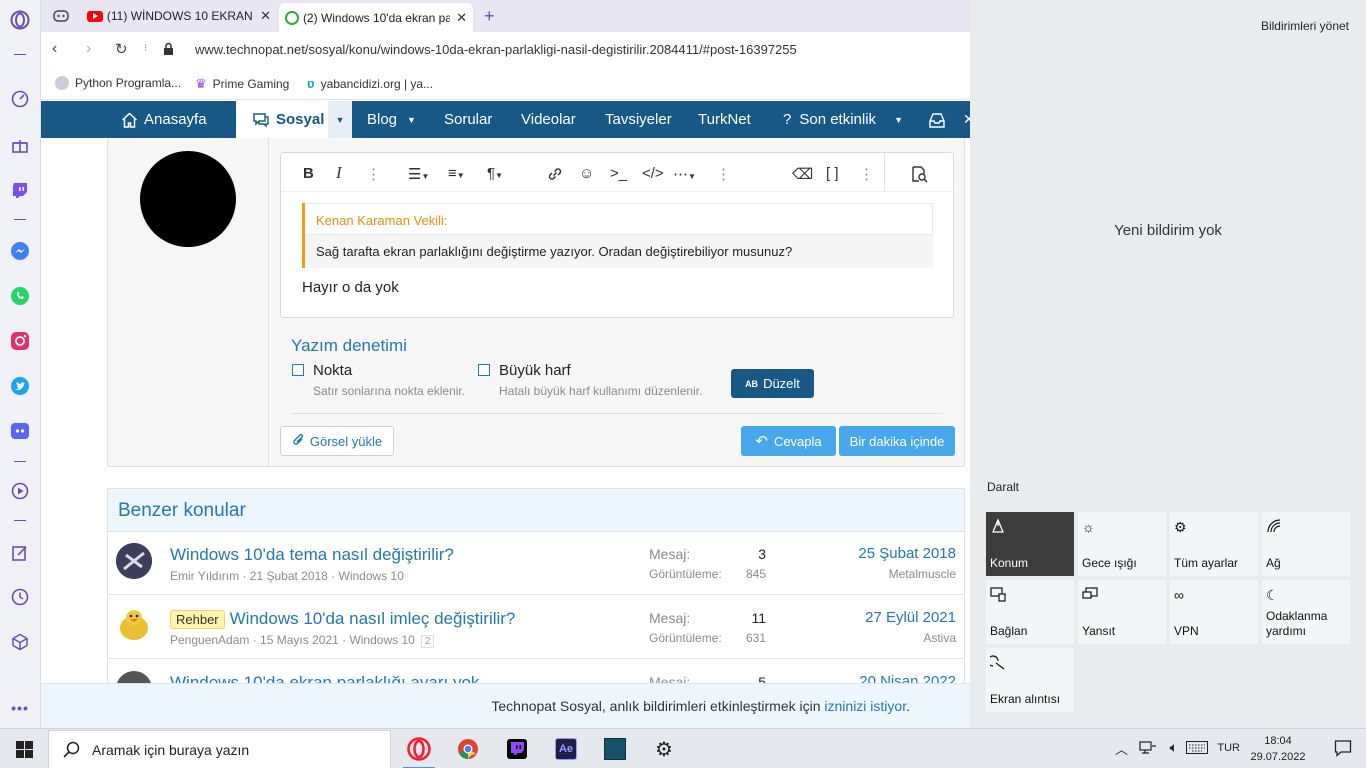  Describe the element at coordinates (653, 173) in the screenshot. I see `code-icon: </>` at that location.